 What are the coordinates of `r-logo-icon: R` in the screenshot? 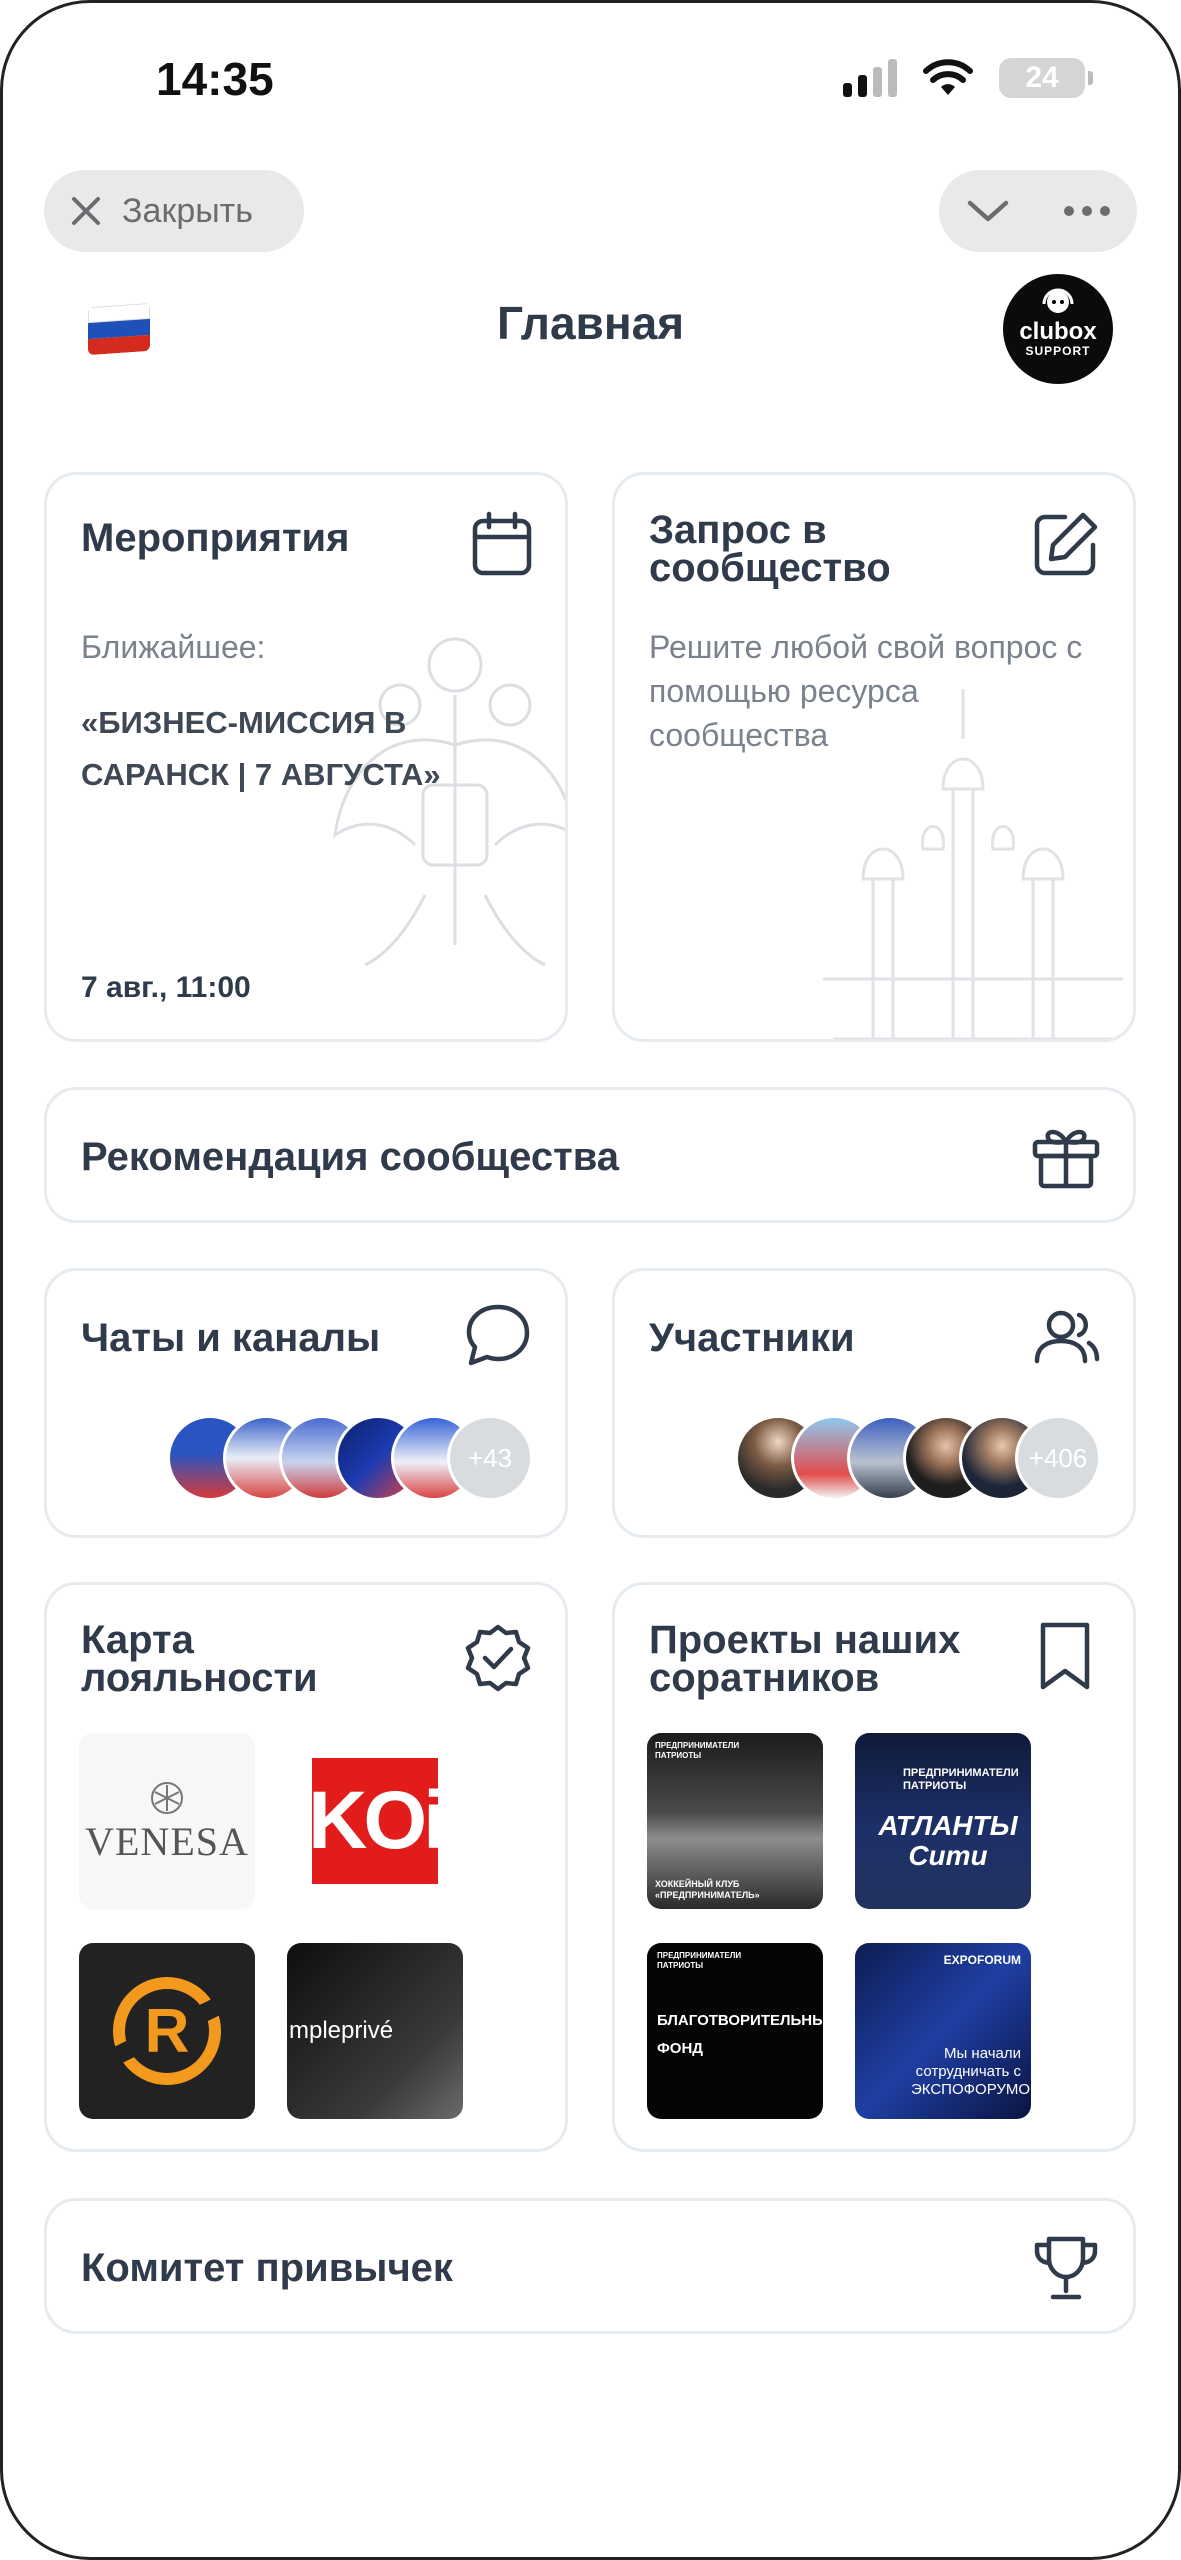 It's located at (167, 2031).